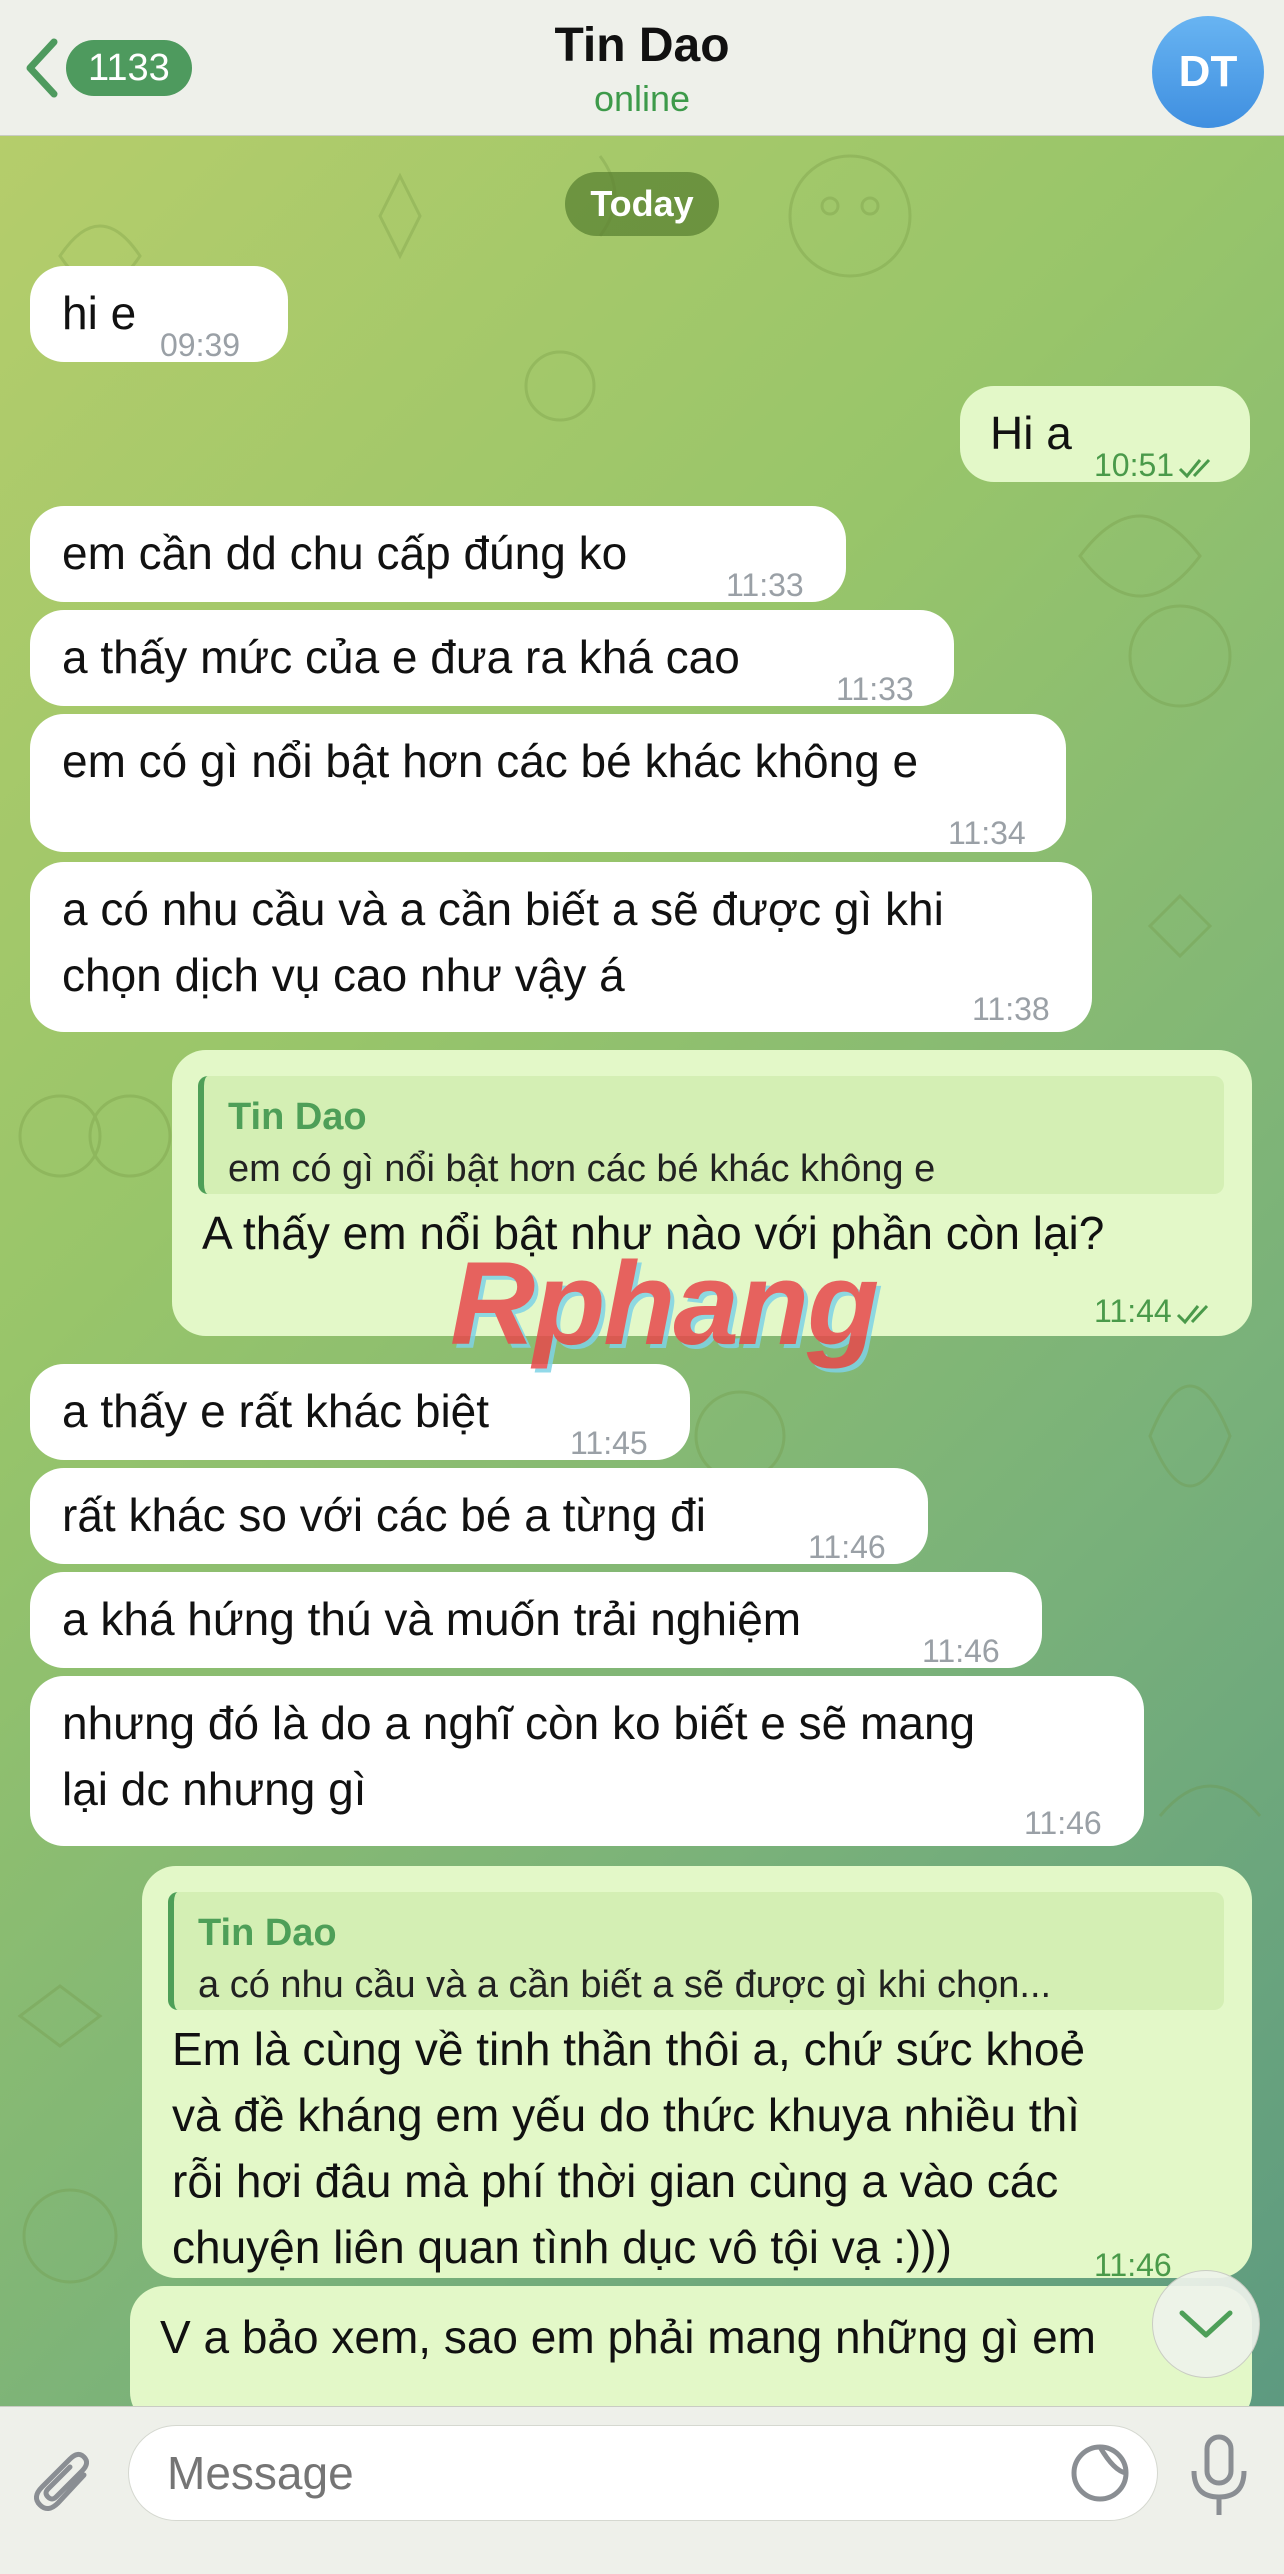 This screenshot has height=2574, width=1284. What do you see at coordinates (65, 2485) in the screenshot?
I see `paperclip-icon` at bounding box center [65, 2485].